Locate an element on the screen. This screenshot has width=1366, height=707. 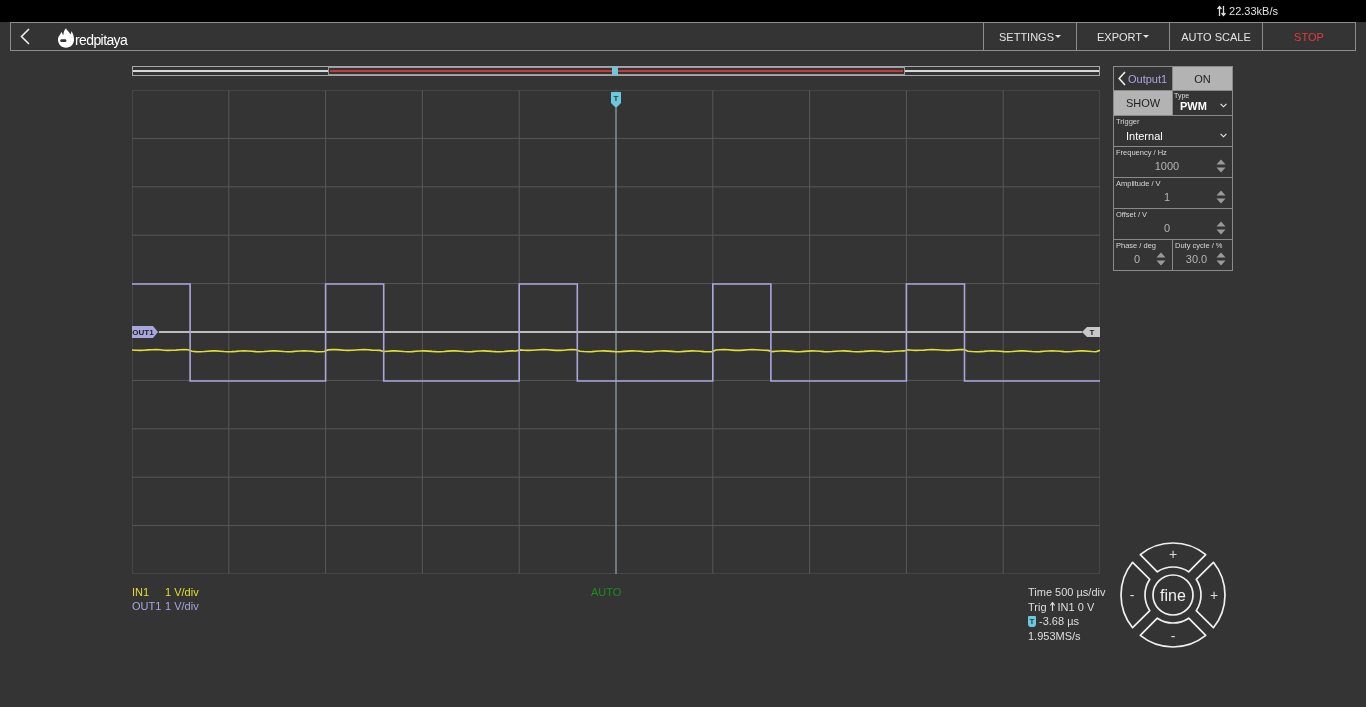
logo-text: redpitaya is located at coordinates (101, 39).